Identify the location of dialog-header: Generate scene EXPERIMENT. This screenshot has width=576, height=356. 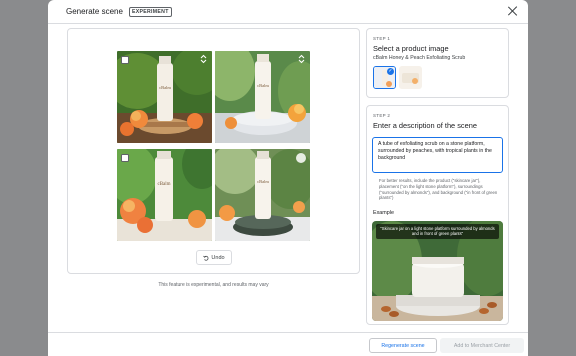
(288, 12).